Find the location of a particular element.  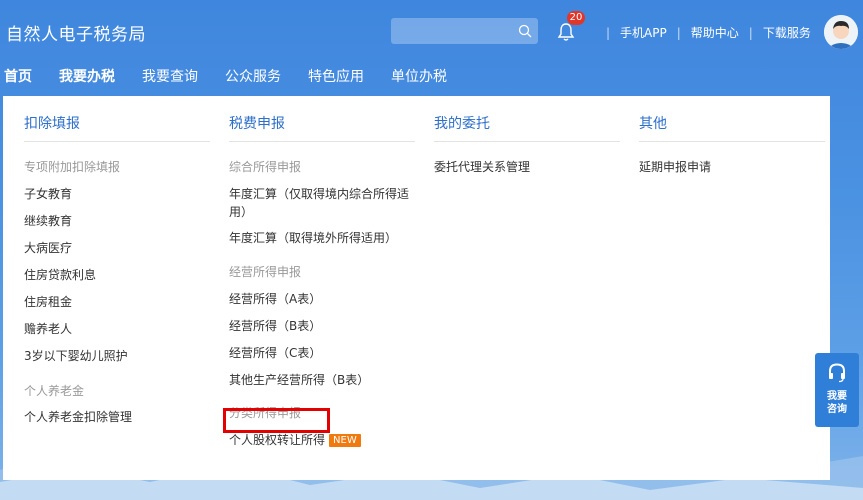

nav-home: 首页 is located at coordinates (18, 80).